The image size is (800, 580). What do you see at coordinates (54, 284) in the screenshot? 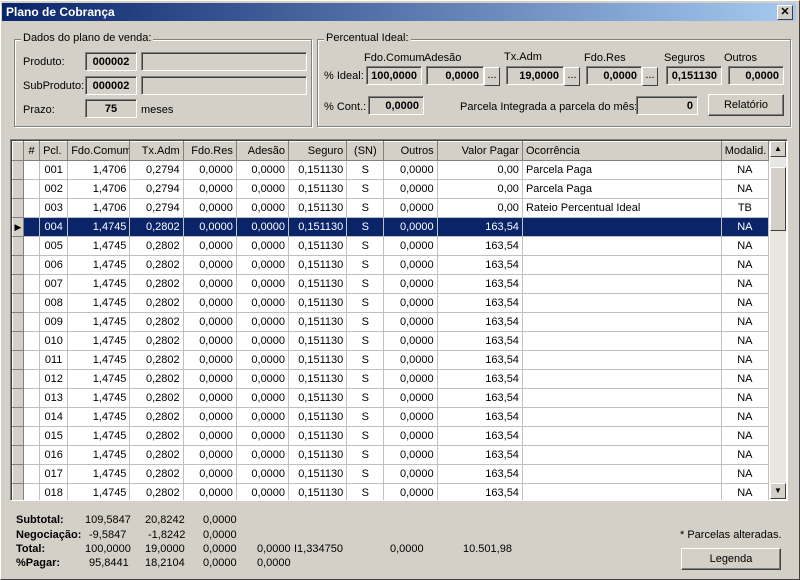
I see `cell-pcl: 007` at bounding box center [54, 284].